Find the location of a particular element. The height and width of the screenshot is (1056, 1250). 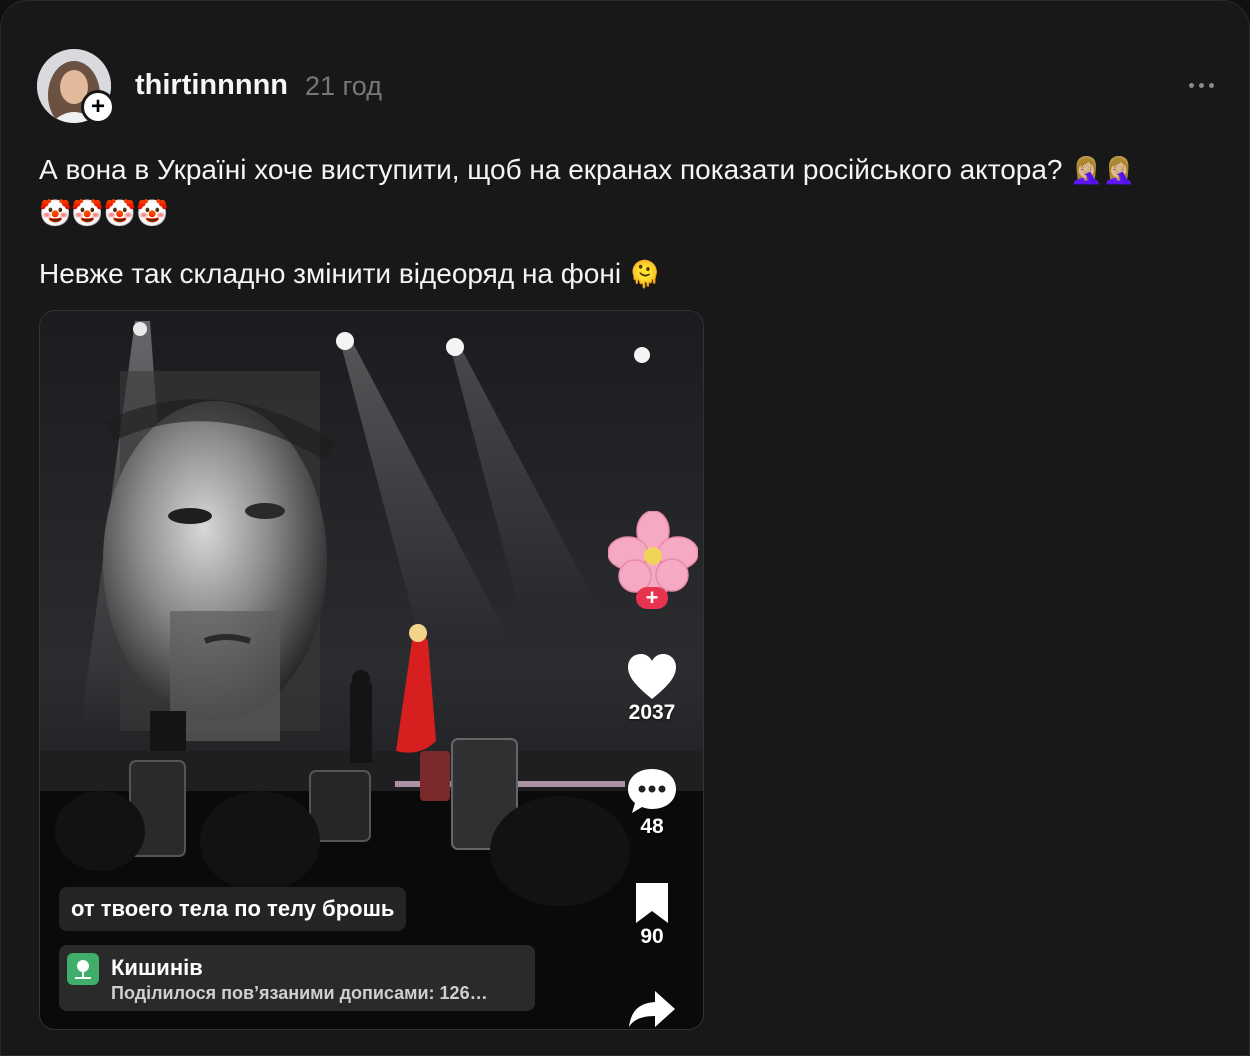

bookmark-icon is located at coordinates (652, 903).